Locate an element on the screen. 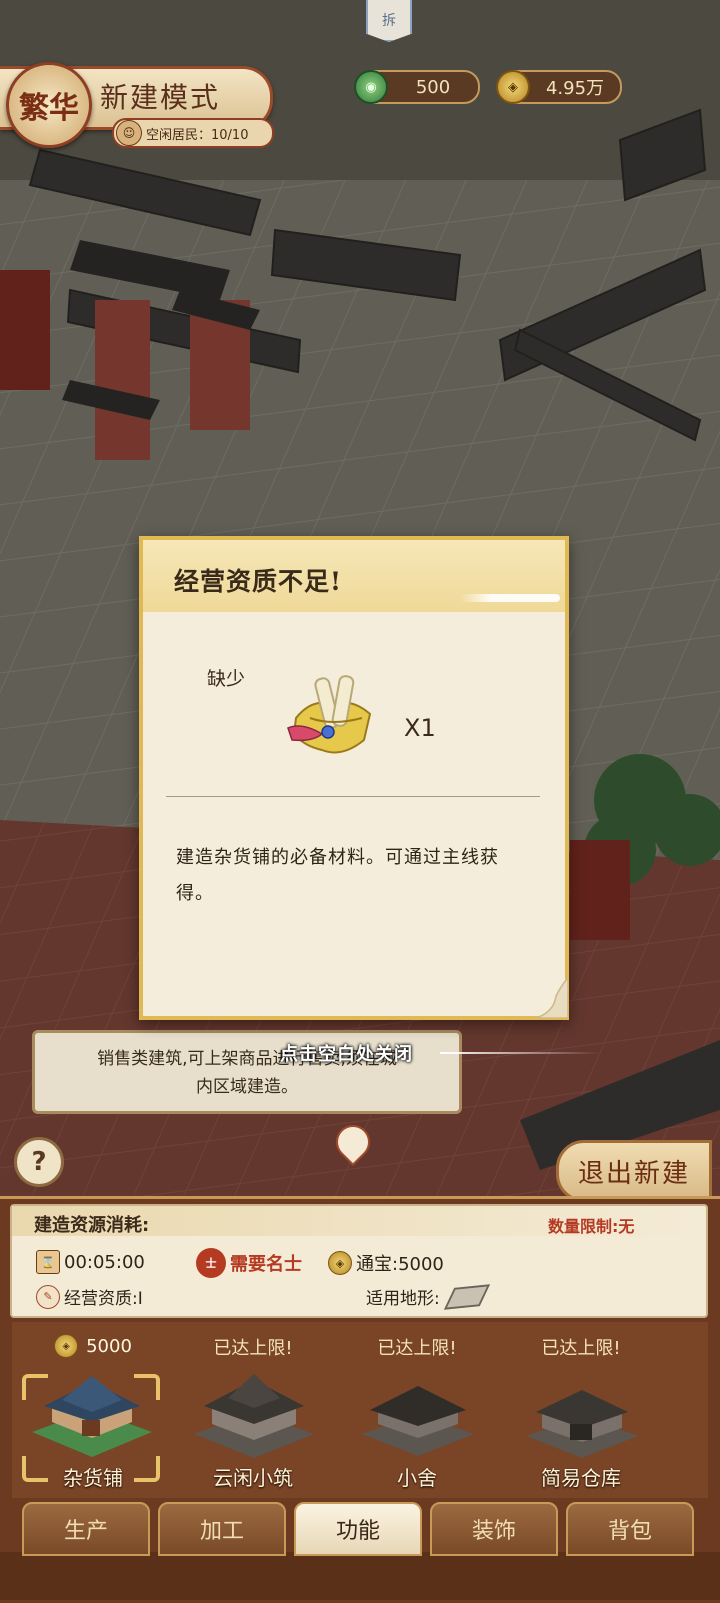 The height and width of the screenshot is (1603, 720). building-name: 小舍 is located at coordinates (417, 1476).